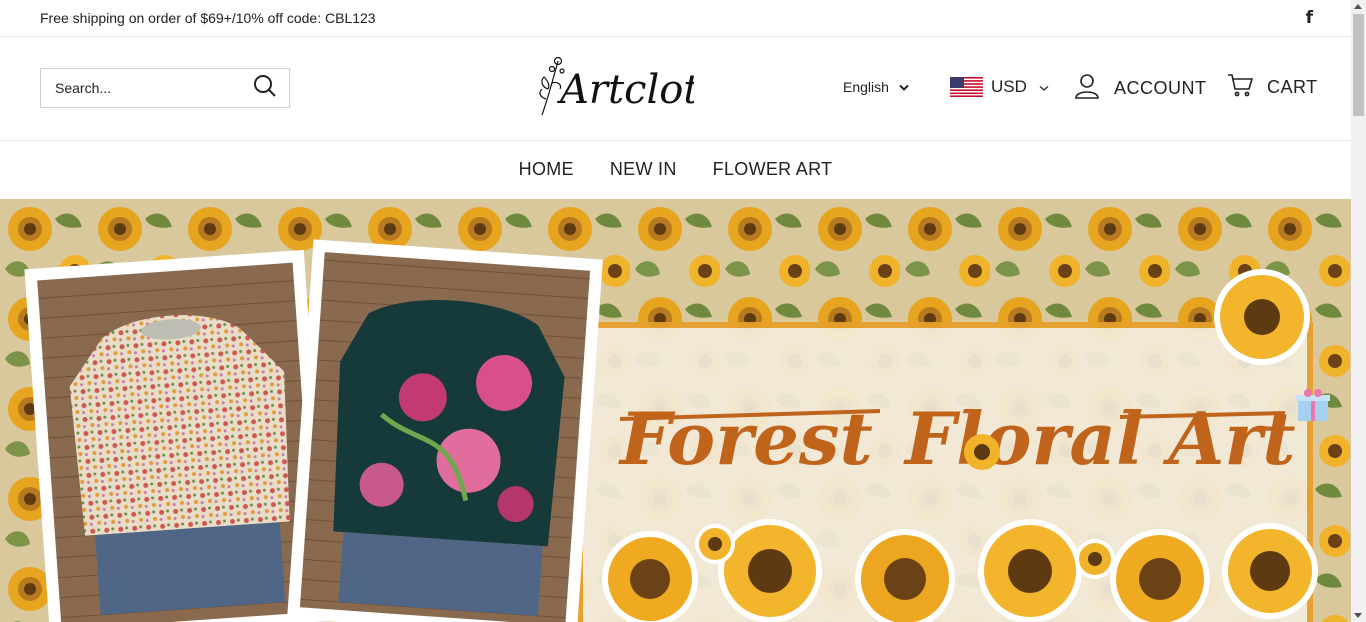 The image size is (1366, 622). I want to click on hero-title-forest: Forest, so click(745, 438).